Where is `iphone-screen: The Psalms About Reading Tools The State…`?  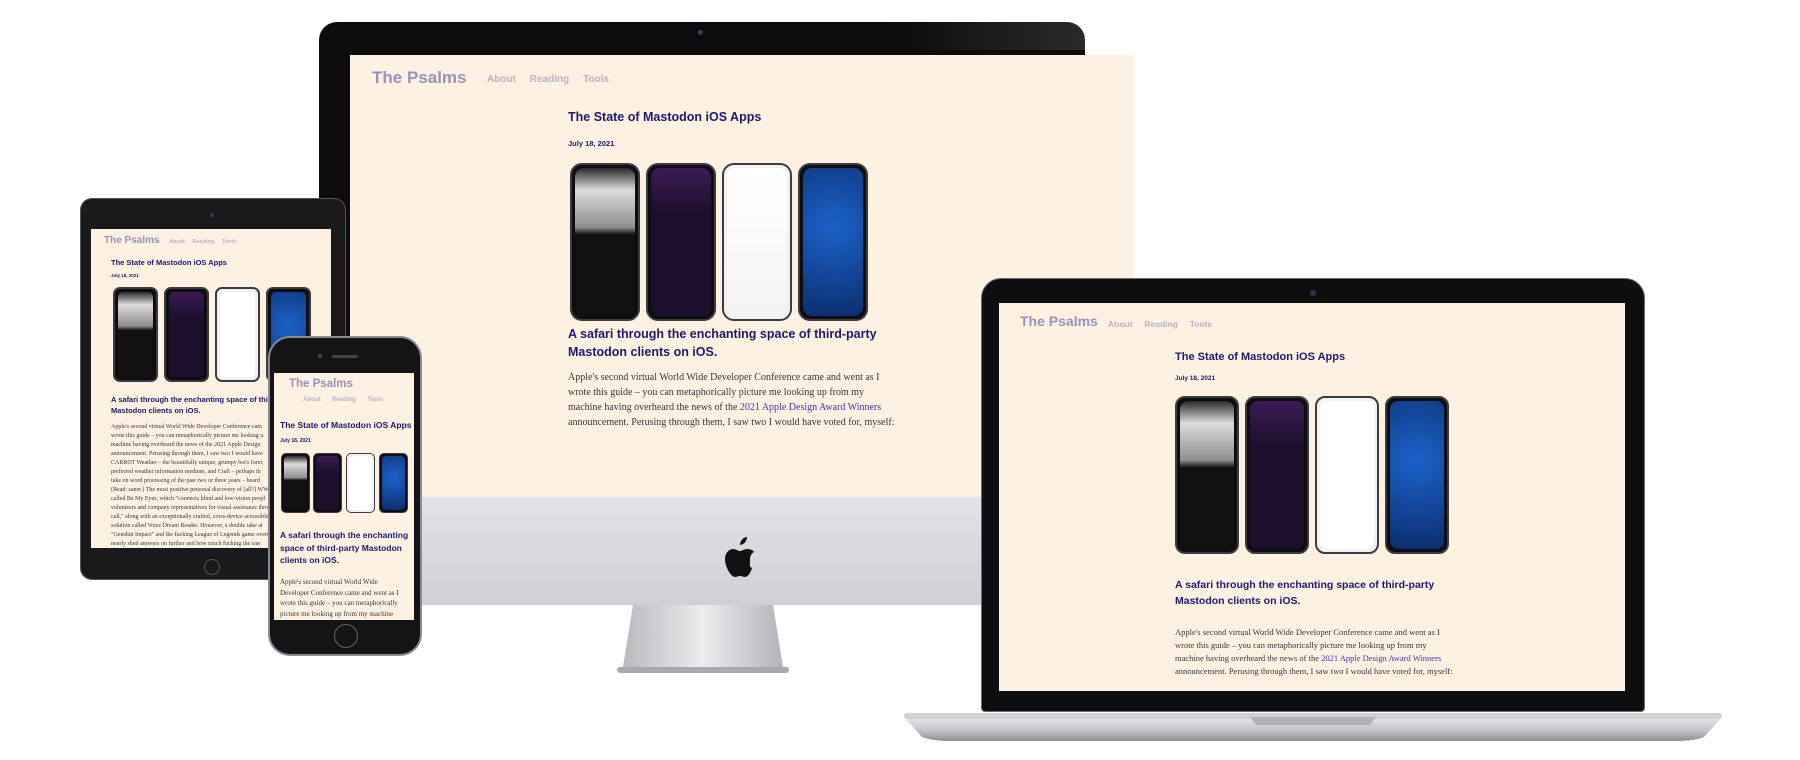
iphone-screen: The Psalms About Reading Tools The State… is located at coordinates (344, 496).